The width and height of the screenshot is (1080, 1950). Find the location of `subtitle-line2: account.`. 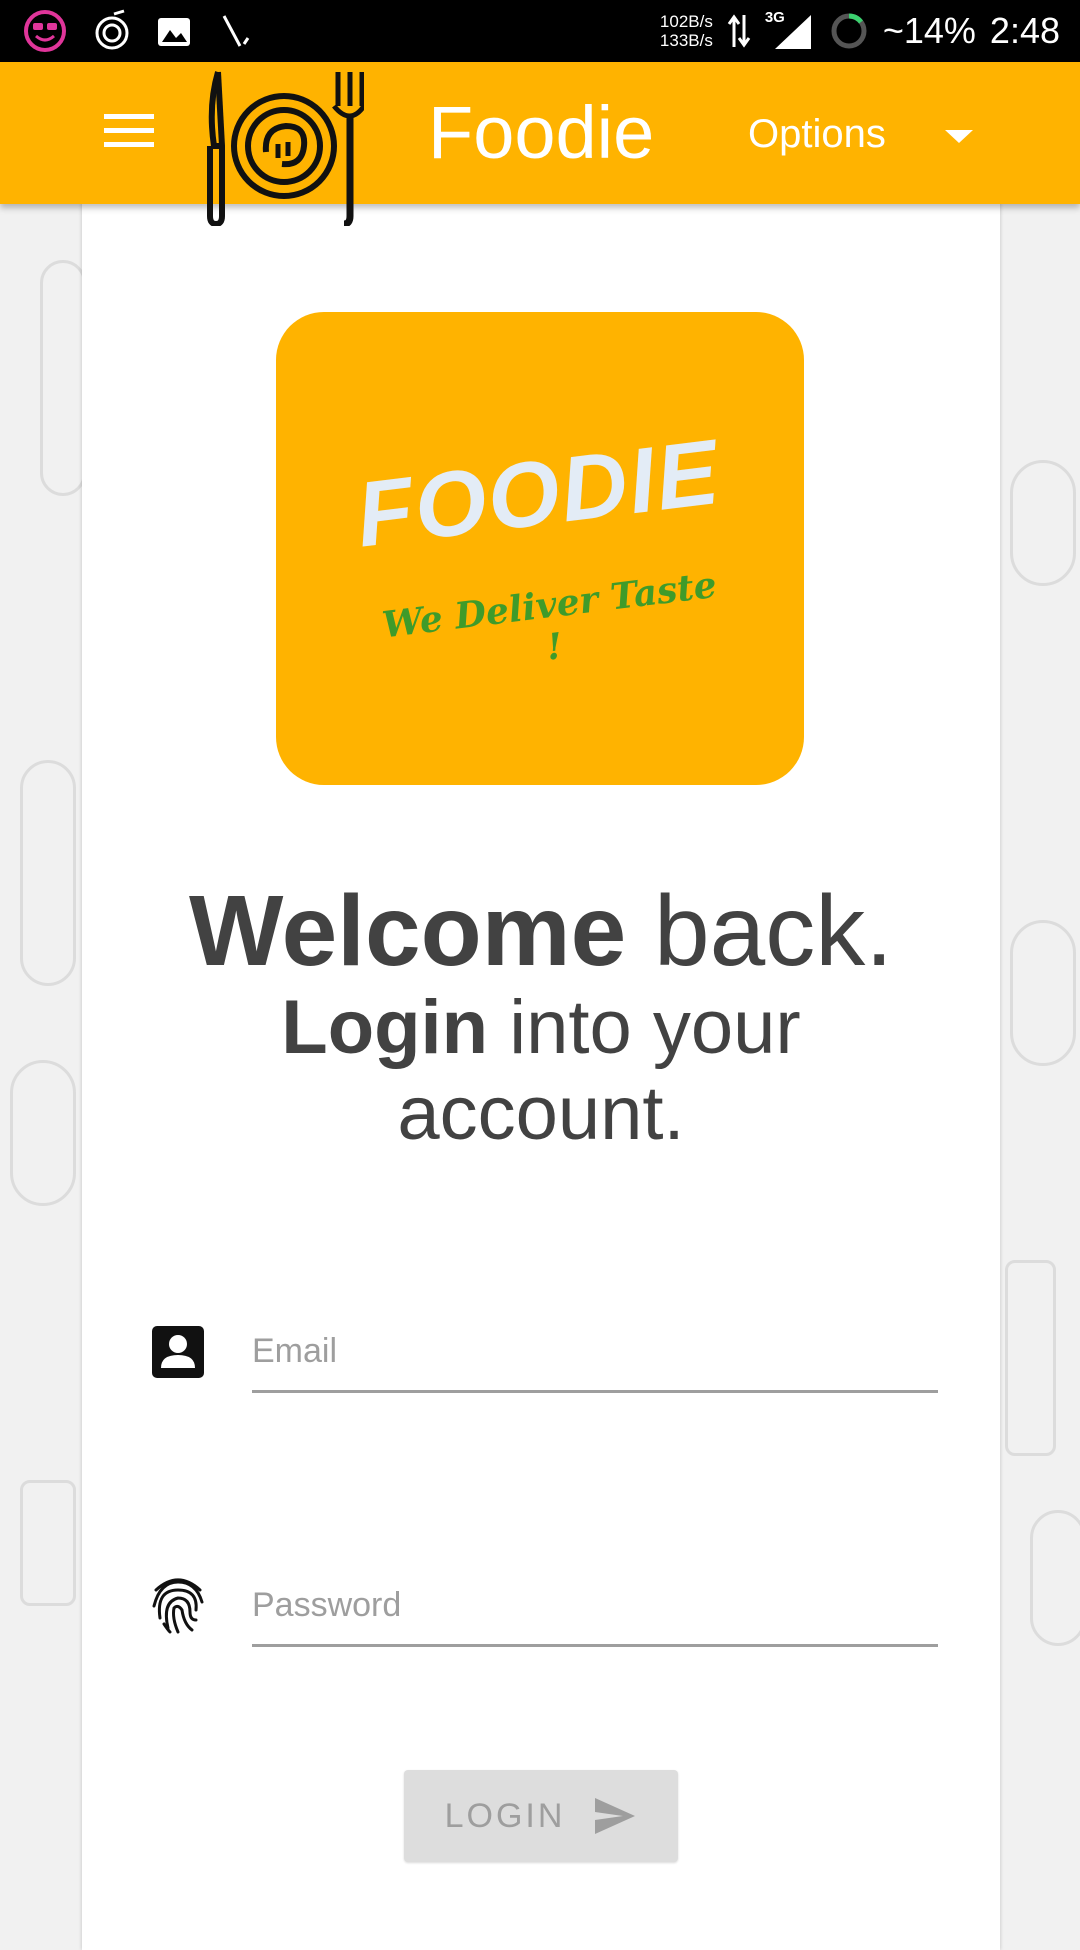

subtitle-line2: account. is located at coordinates (541, 1113).